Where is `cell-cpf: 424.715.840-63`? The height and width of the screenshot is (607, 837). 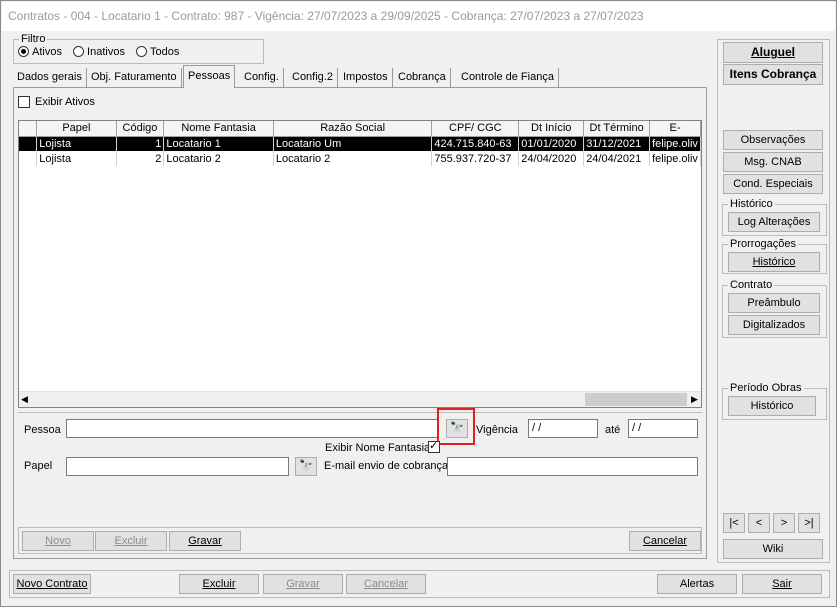
cell-cpf: 424.715.840-63 is located at coordinates (475, 143).